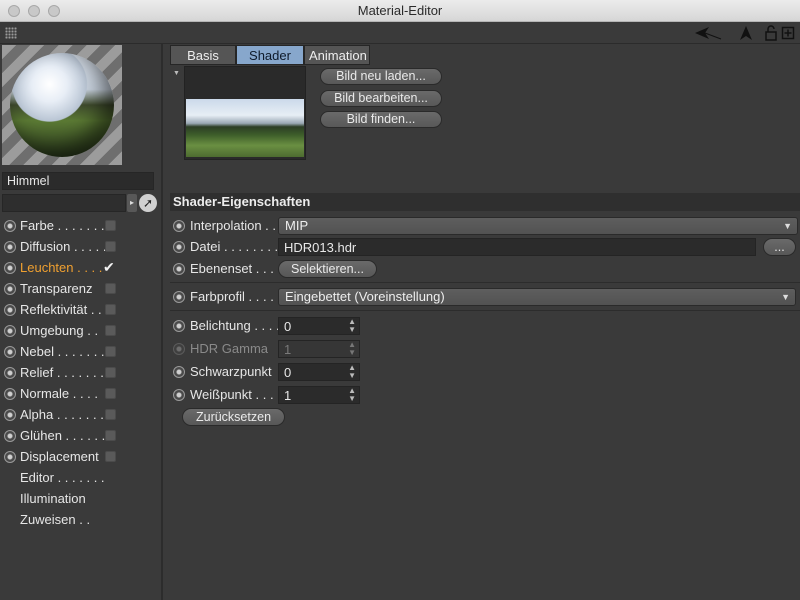 Image resolution: width=800 pixels, height=600 pixels. What do you see at coordinates (771, 33) in the screenshot?
I see `lock-icon` at bounding box center [771, 33].